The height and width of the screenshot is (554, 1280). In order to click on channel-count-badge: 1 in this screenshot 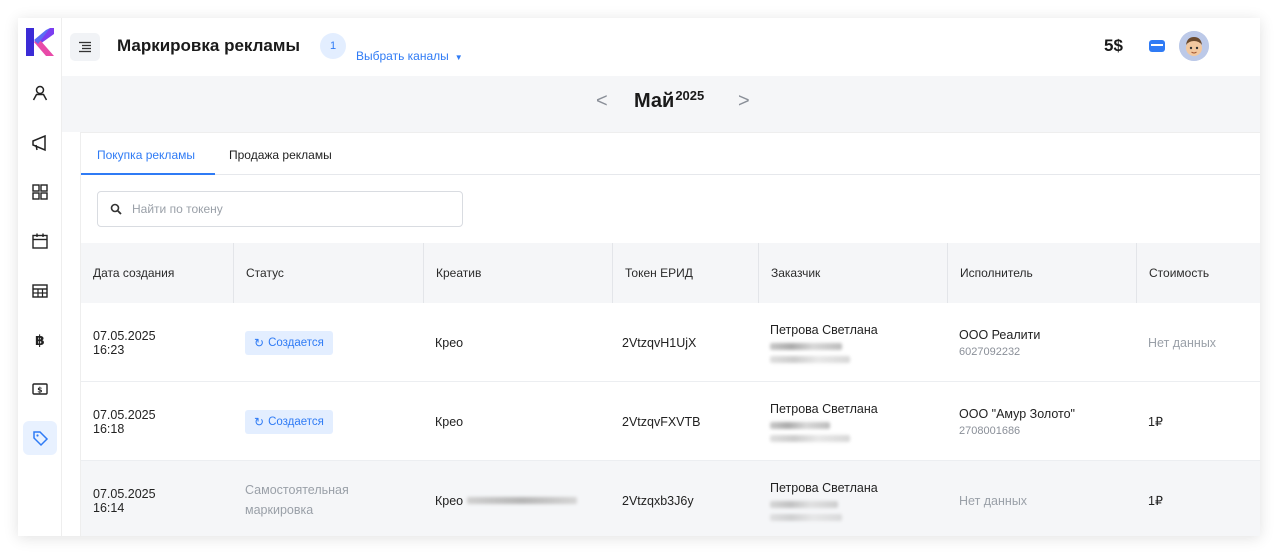, I will do `click(333, 46)`.